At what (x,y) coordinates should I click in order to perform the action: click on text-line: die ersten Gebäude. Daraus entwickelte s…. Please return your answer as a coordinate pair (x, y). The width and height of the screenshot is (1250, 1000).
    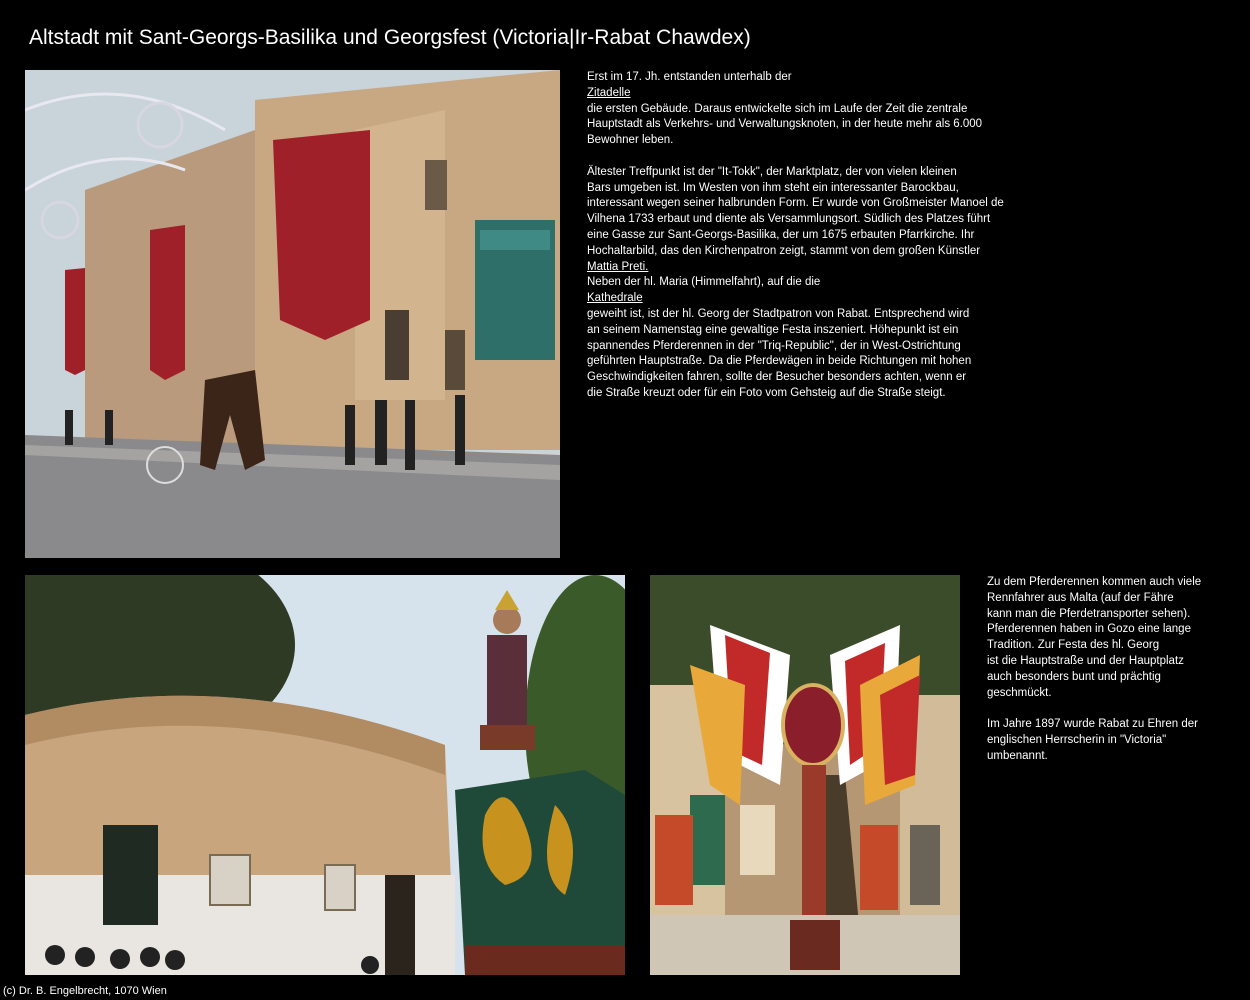
    Looking at the image, I should click on (777, 108).